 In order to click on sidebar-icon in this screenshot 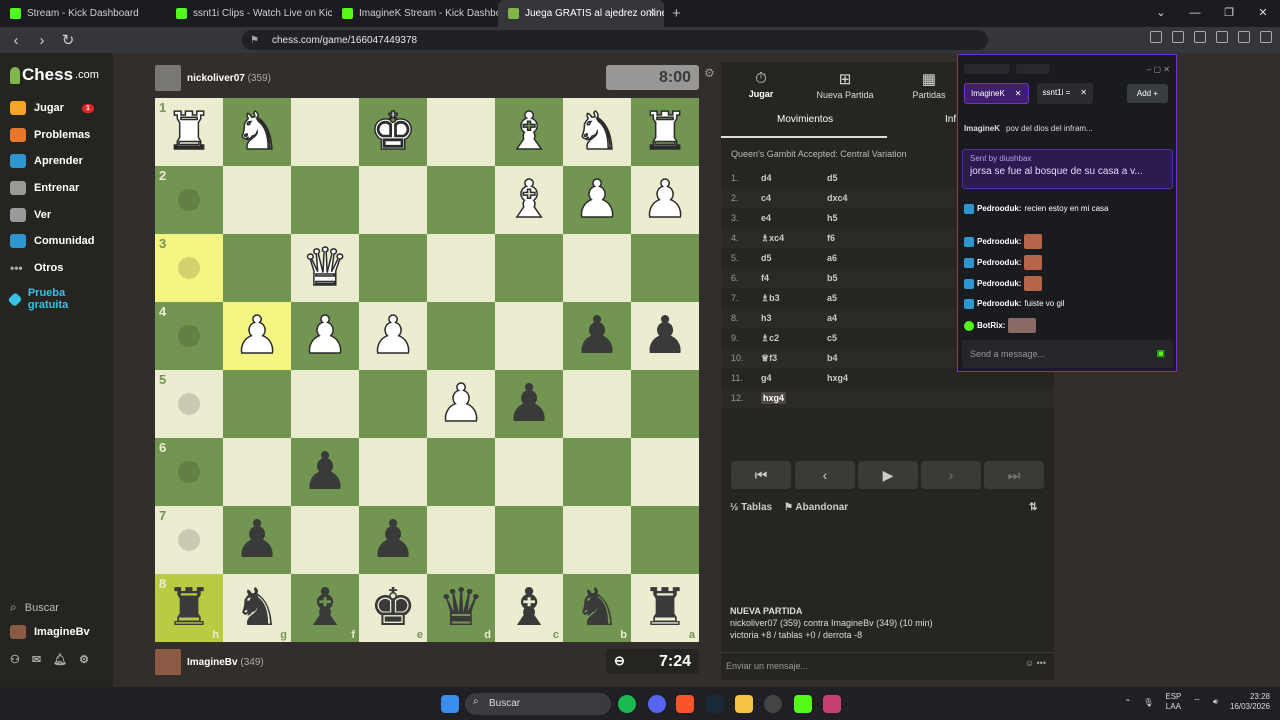, I will do `click(1200, 37)`.